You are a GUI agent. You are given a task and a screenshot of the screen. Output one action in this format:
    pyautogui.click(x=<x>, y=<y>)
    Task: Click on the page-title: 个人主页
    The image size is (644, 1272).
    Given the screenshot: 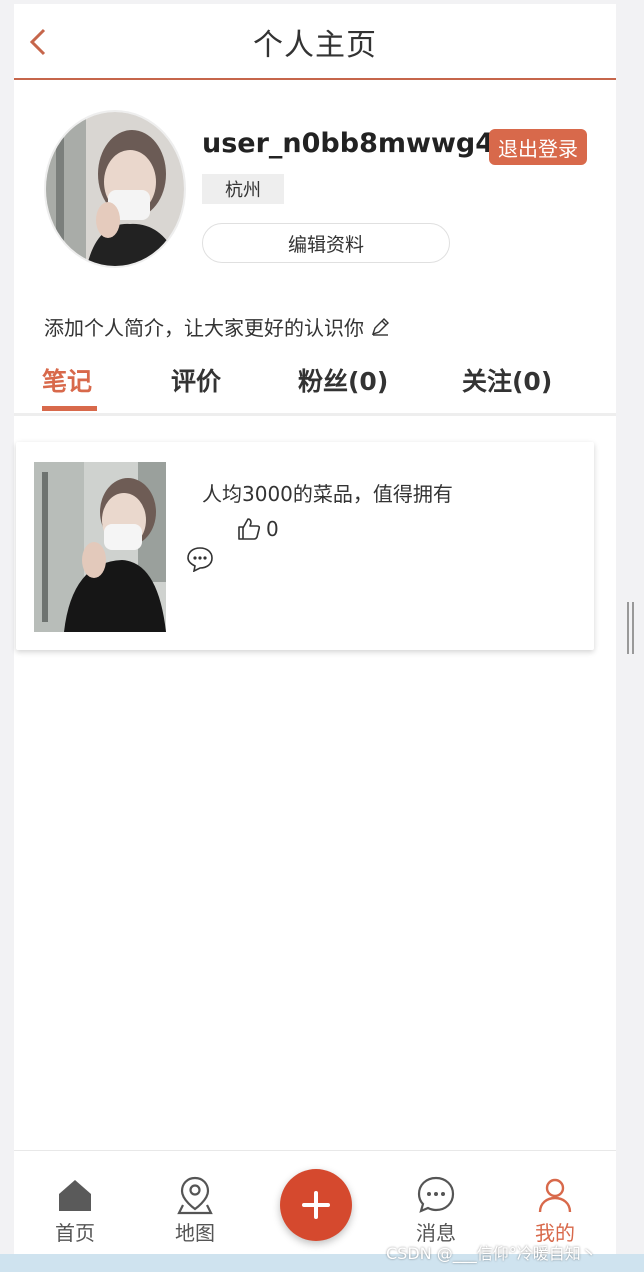 What is the action you would take?
    pyautogui.click(x=315, y=45)
    